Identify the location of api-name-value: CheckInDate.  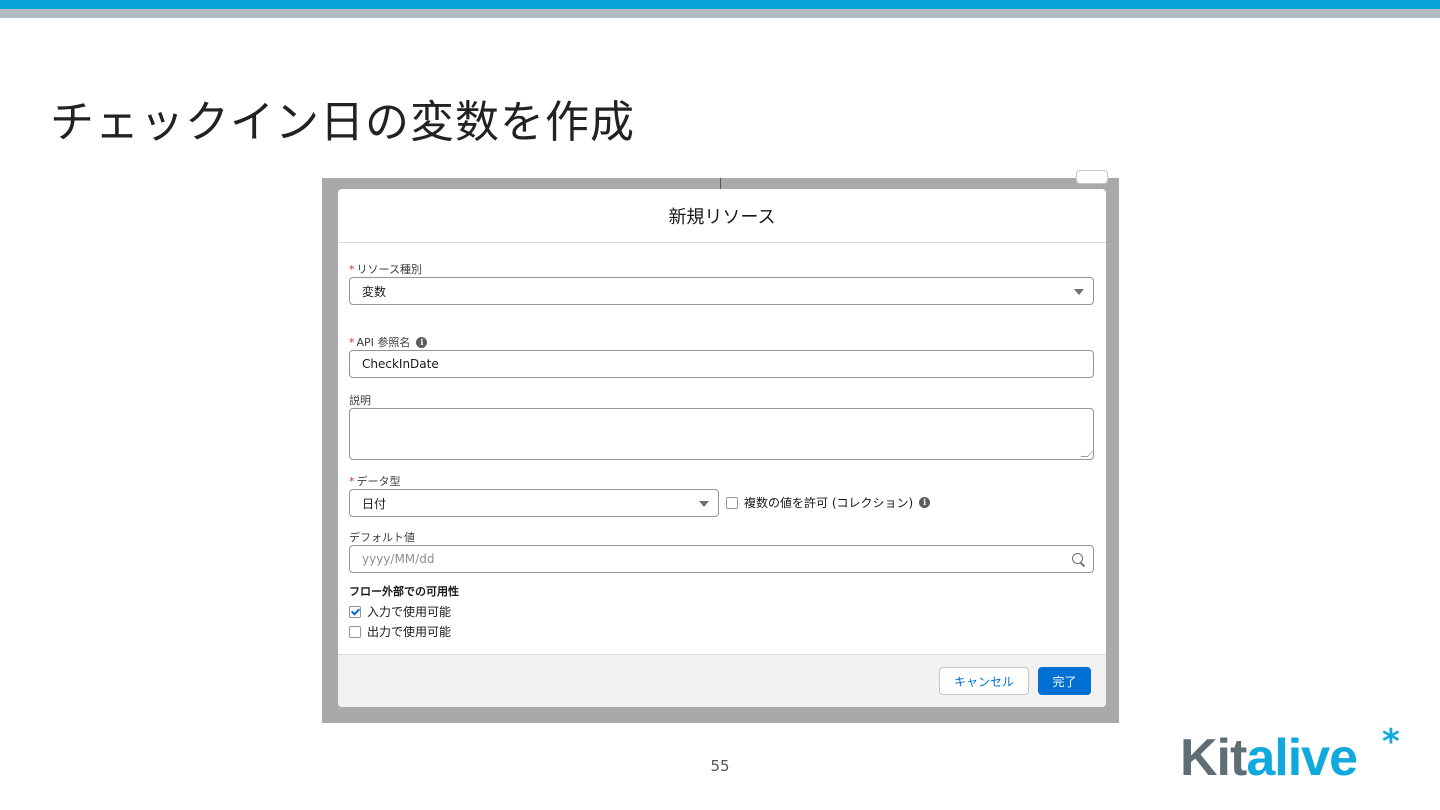
(400, 364).